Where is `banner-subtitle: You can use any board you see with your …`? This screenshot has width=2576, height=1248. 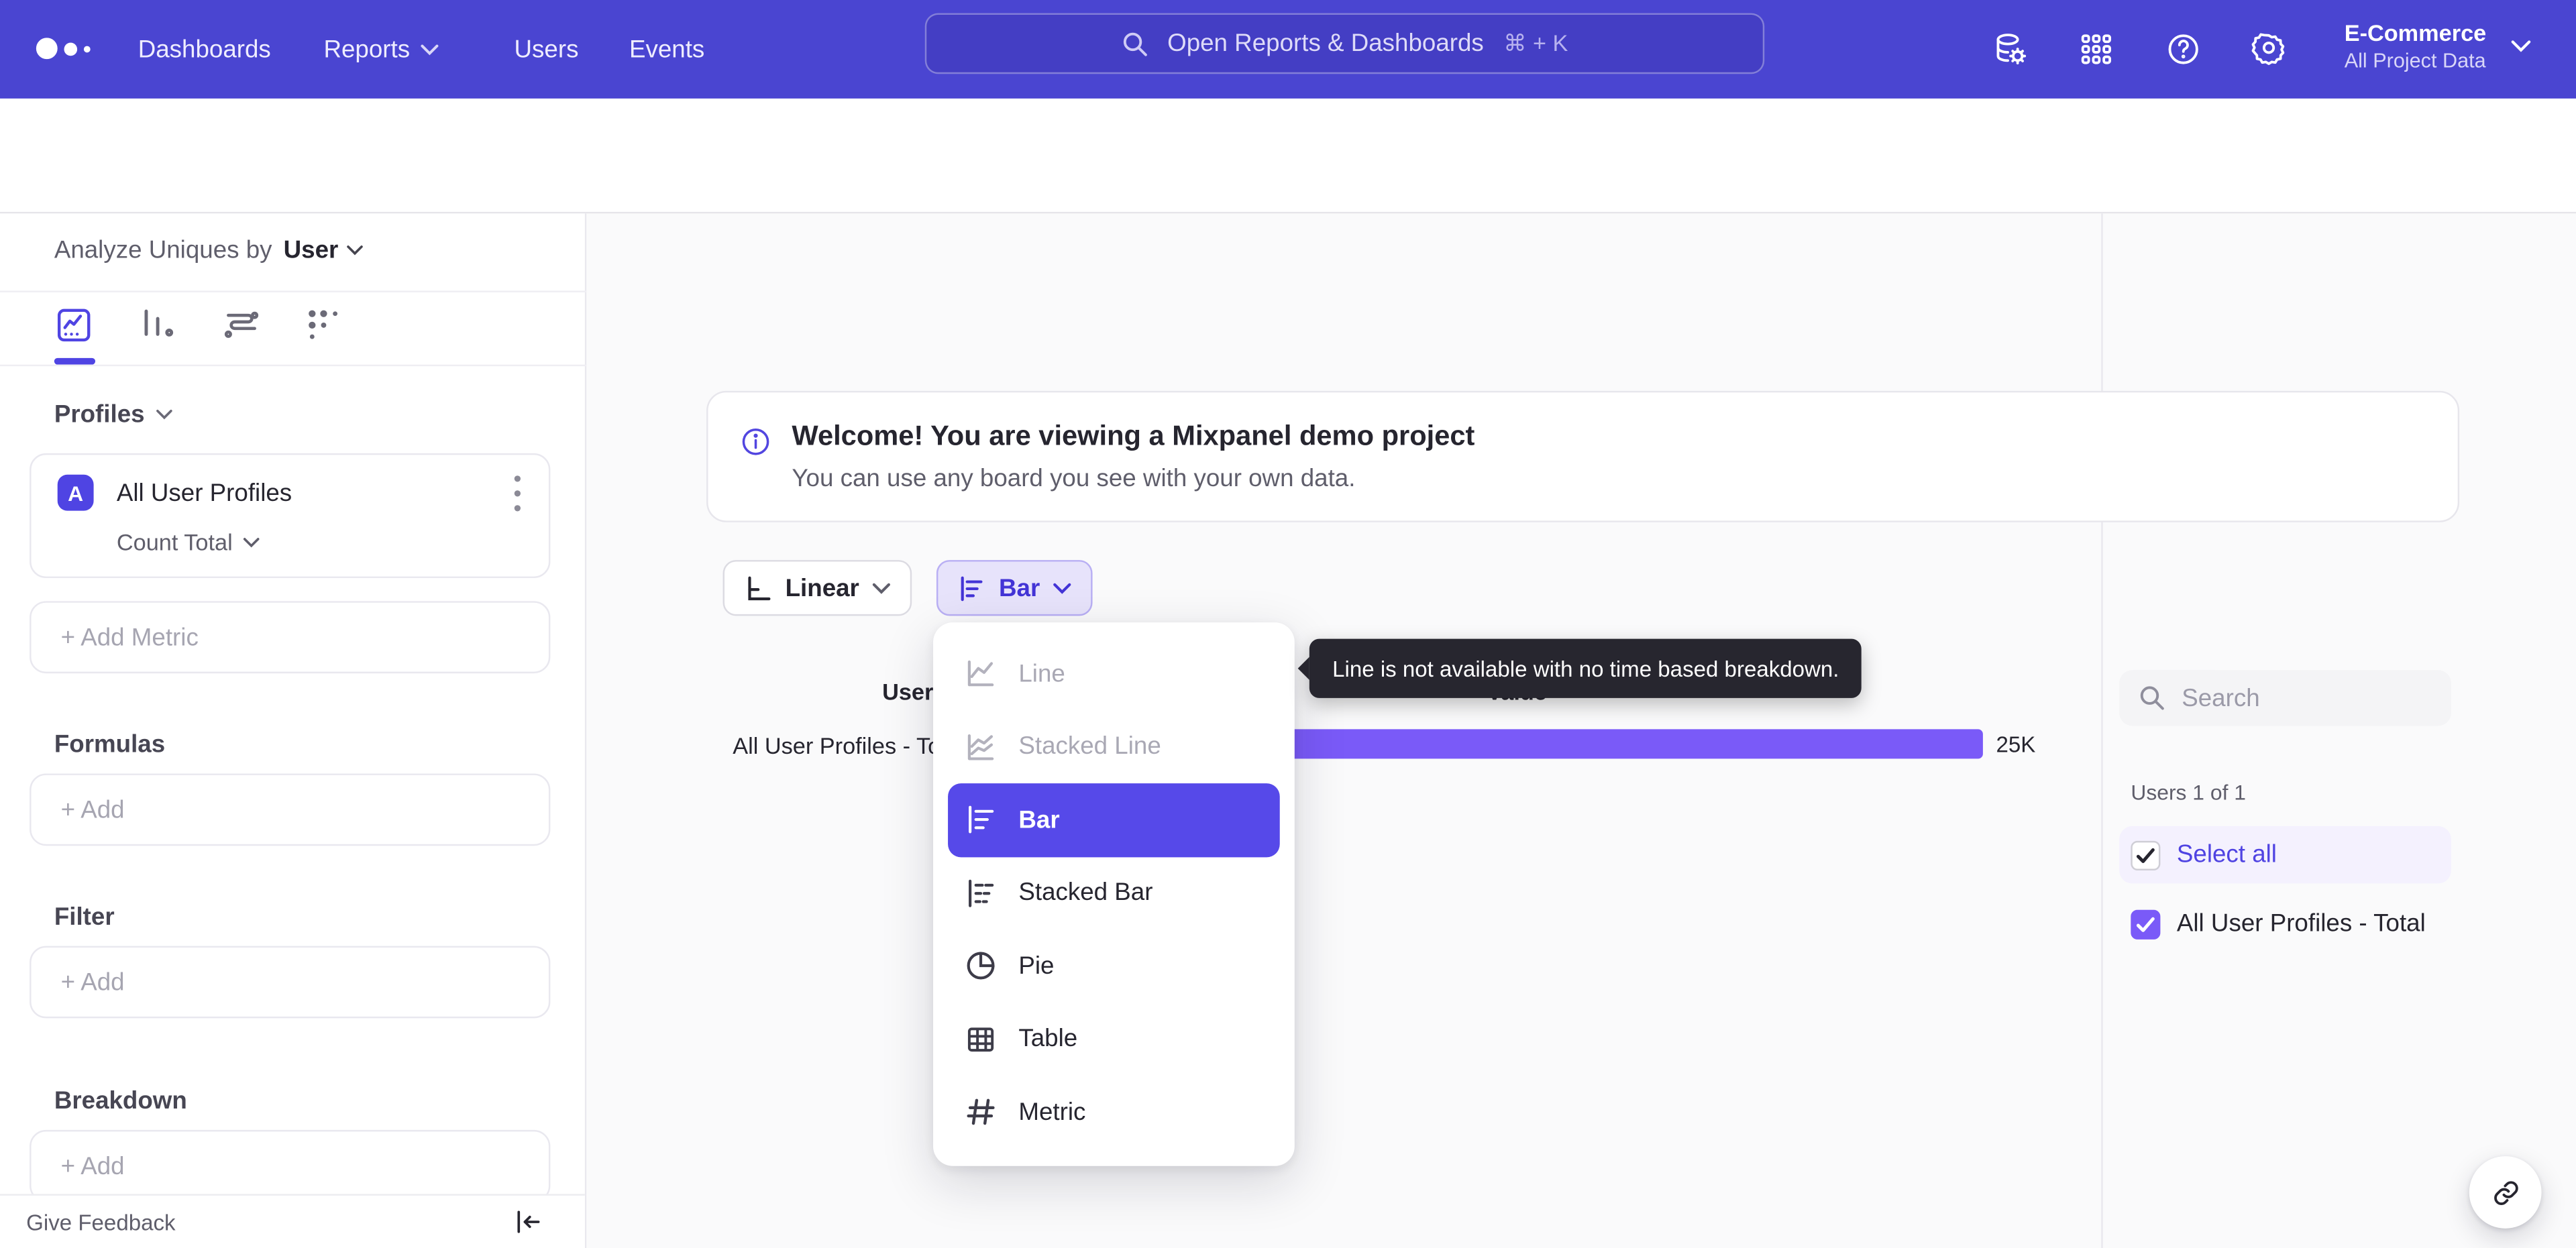 banner-subtitle: You can use any board you see with your … is located at coordinates (1074, 479).